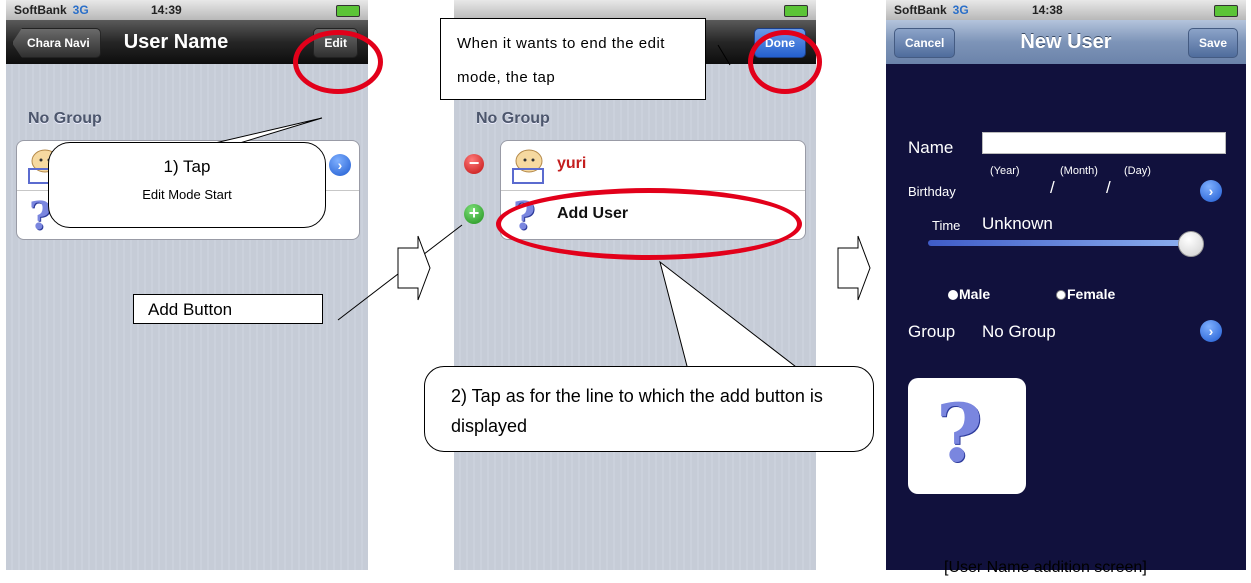 The image size is (1251, 583). What do you see at coordinates (187, 194) in the screenshot?
I see `callout-subtitle: Edit Mode Start` at bounding box center [187, 194].